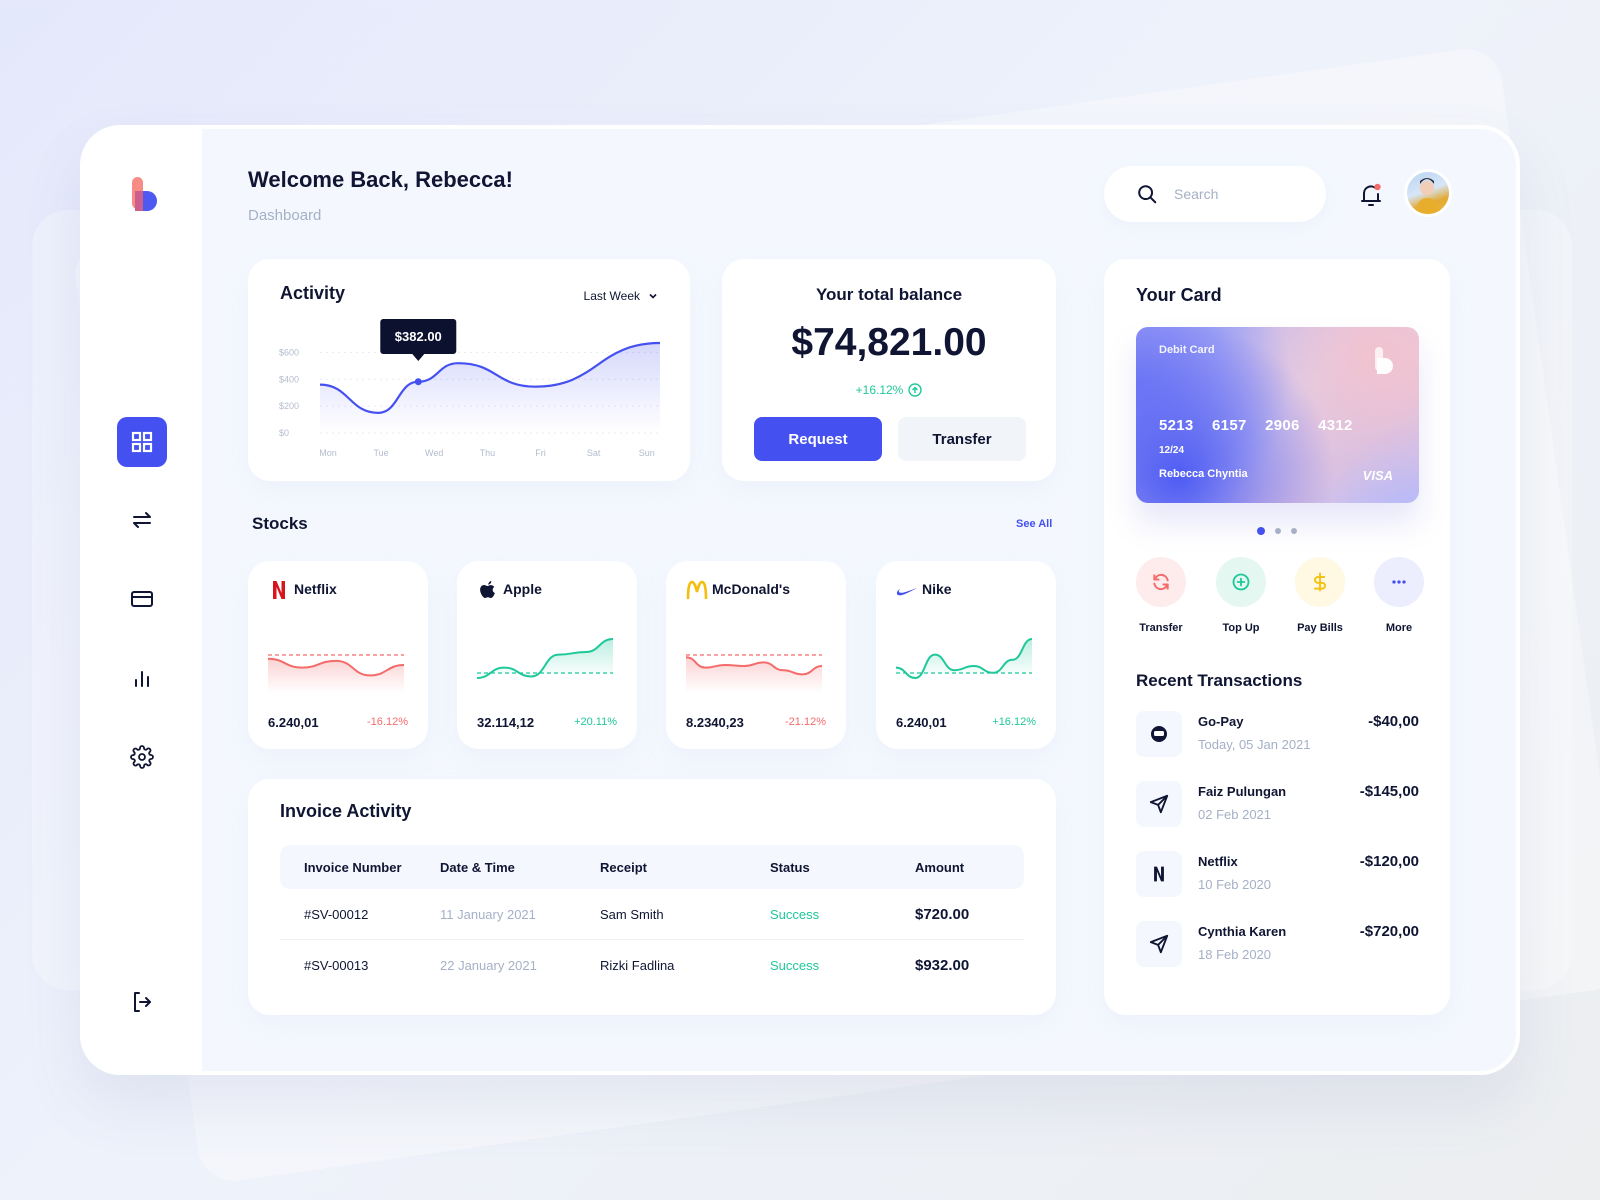 This screenshot has width=1600, height=1200. What do you see at coordinates (360, 867) in the screenshot?
I see `column-header: Invoice Number` at bounding box center [360, 867].